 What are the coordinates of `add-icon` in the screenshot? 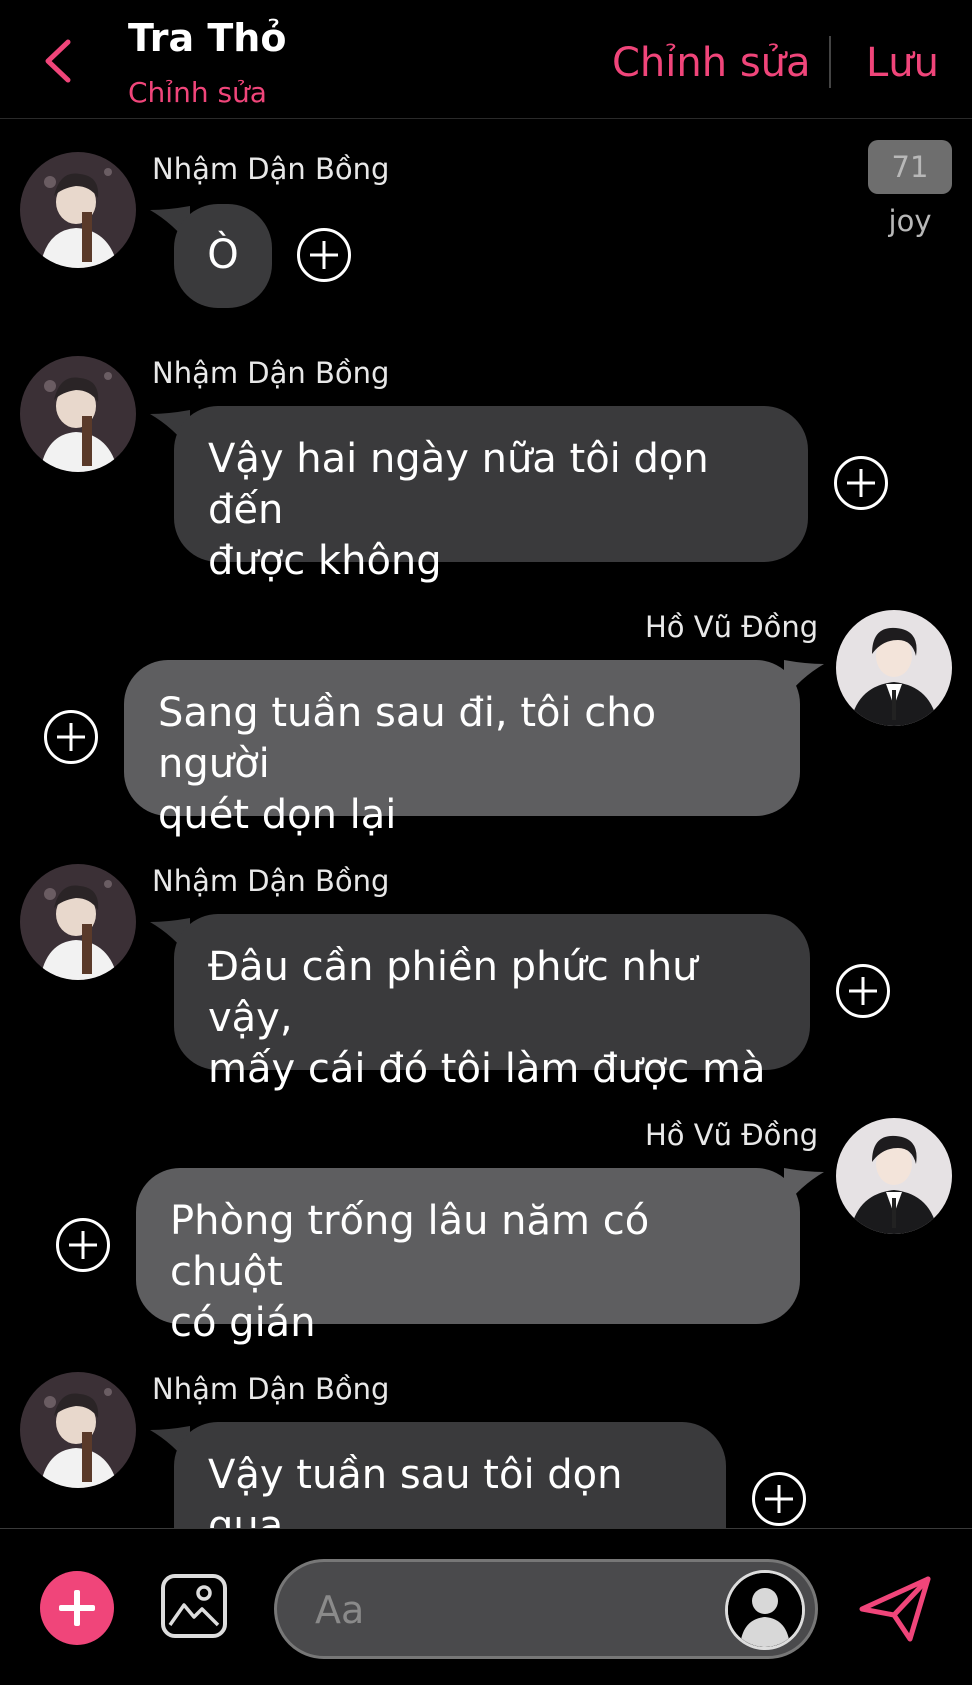 It's located at (77, 1608).